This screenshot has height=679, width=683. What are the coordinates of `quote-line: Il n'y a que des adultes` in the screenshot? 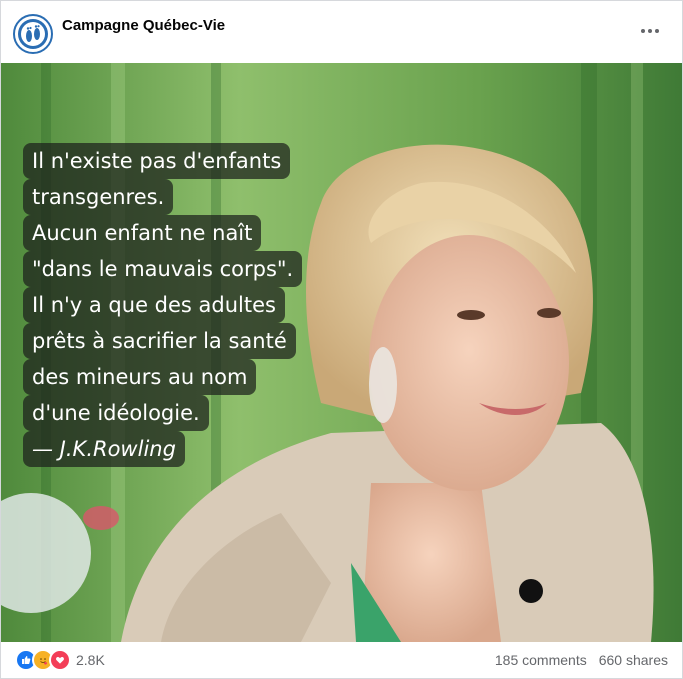 It's located at (154, 305).